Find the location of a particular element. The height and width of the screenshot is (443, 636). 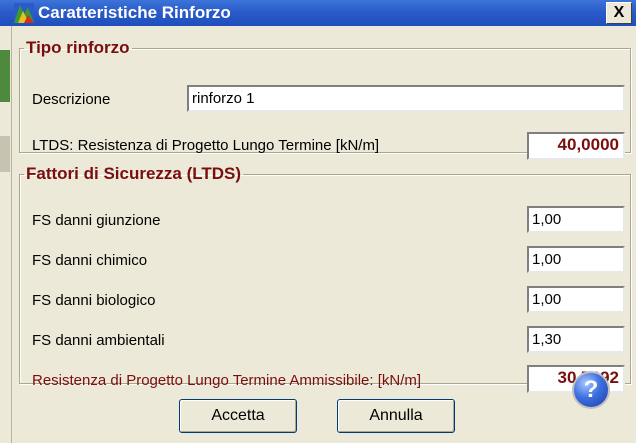

descrizione-label: Descrizione is located at coordinates (71, 99).